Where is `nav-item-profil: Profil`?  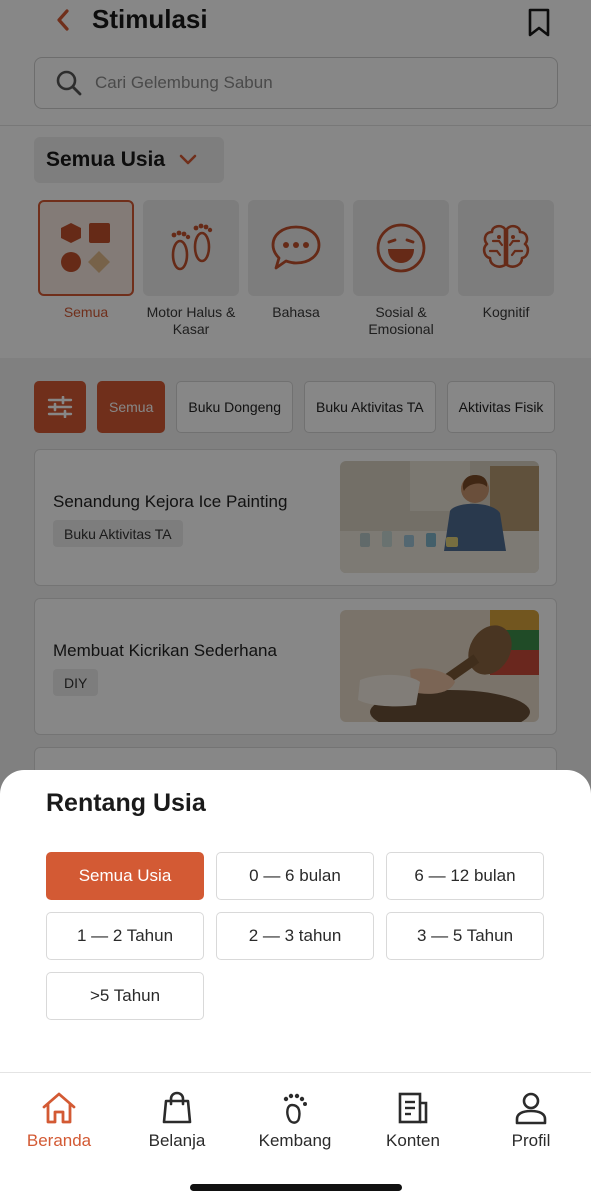
nav-item-profil: Profil is located at coordinates (531, 1121).